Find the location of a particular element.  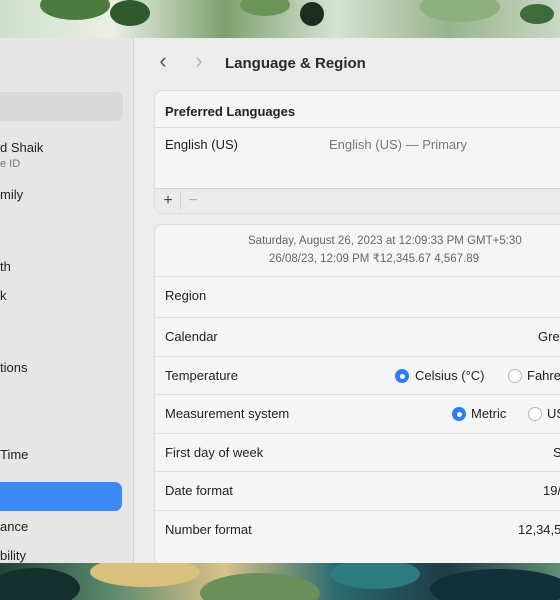

metric-radio is located at coordinates (459, 414).